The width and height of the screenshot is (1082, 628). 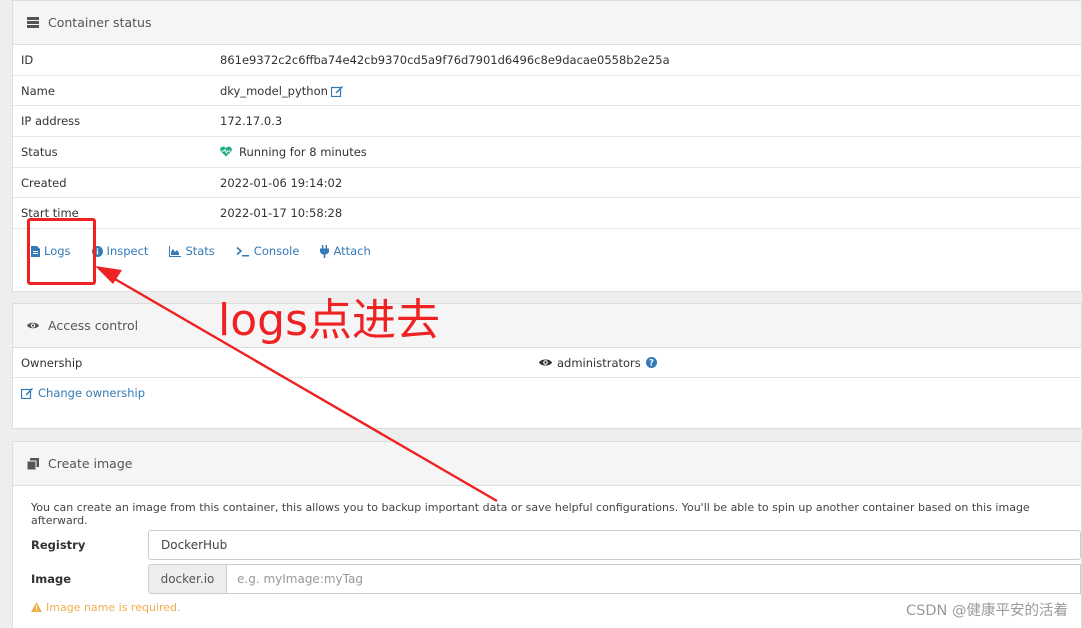 What do you see at coordinates (91, 393) in the screenshot?
I see `change-ownership-label: Change ownership` at bounding box center [91, 393].